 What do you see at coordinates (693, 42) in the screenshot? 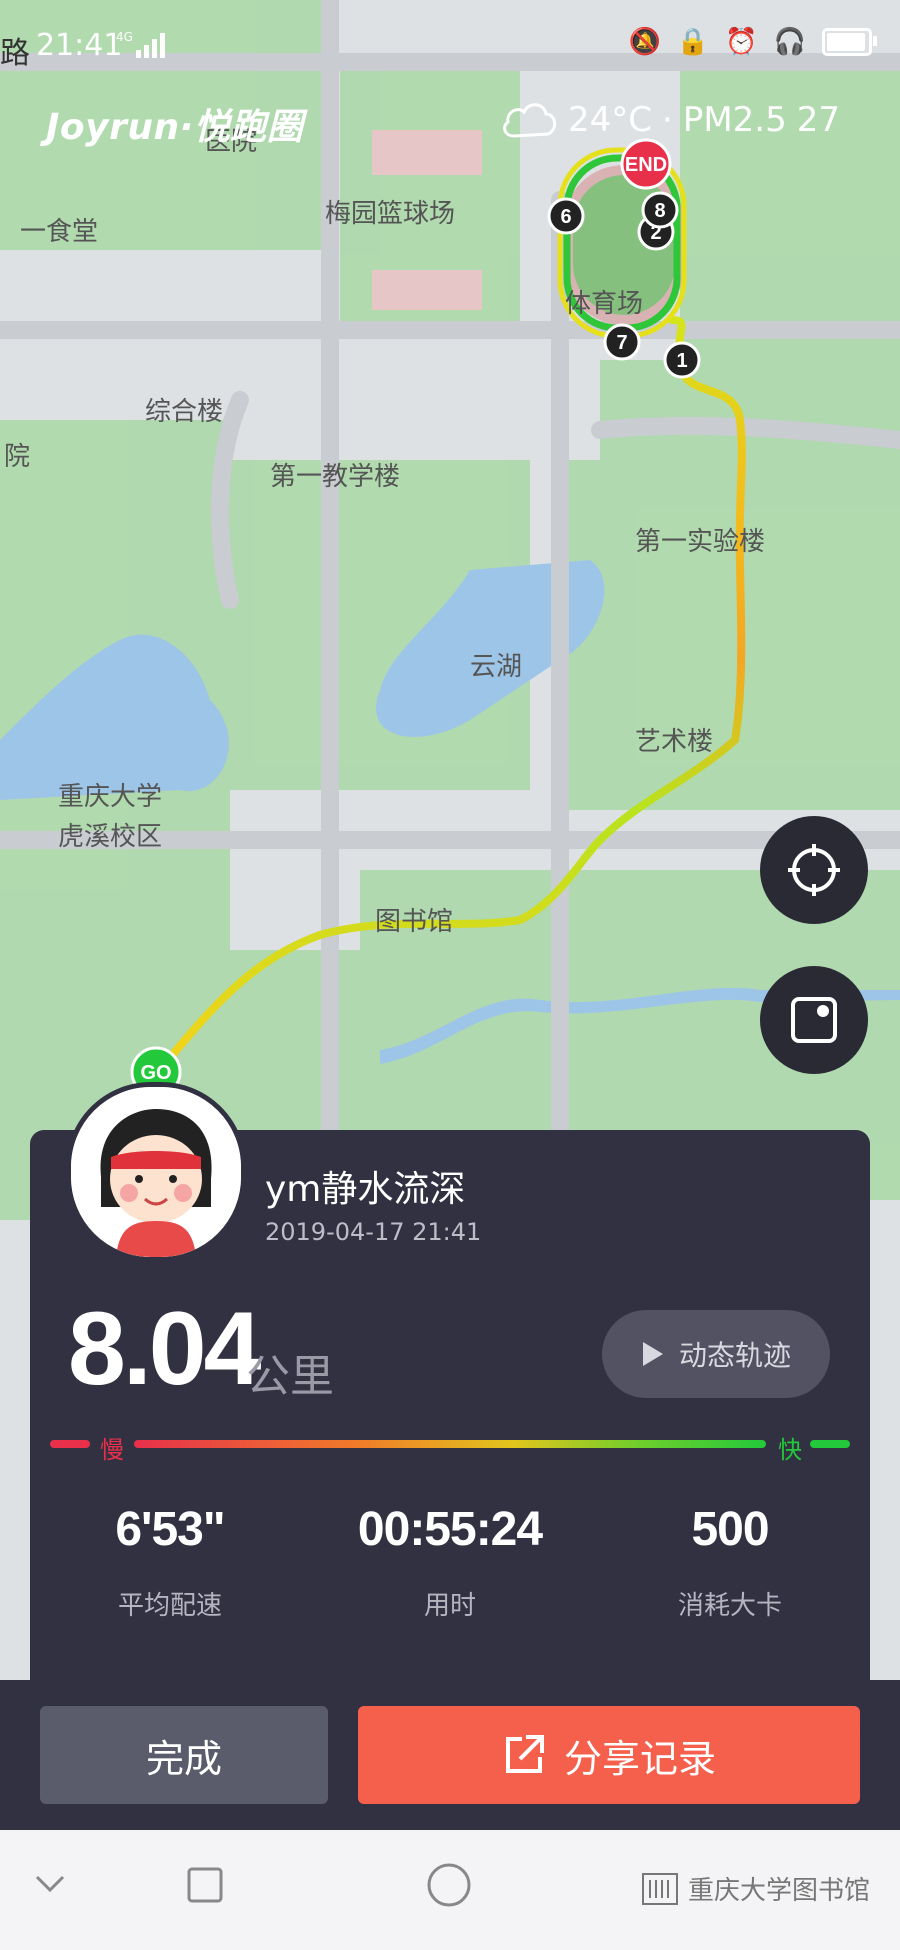
I see `lock-icon: 🔒` at bounding box center [693, 42].